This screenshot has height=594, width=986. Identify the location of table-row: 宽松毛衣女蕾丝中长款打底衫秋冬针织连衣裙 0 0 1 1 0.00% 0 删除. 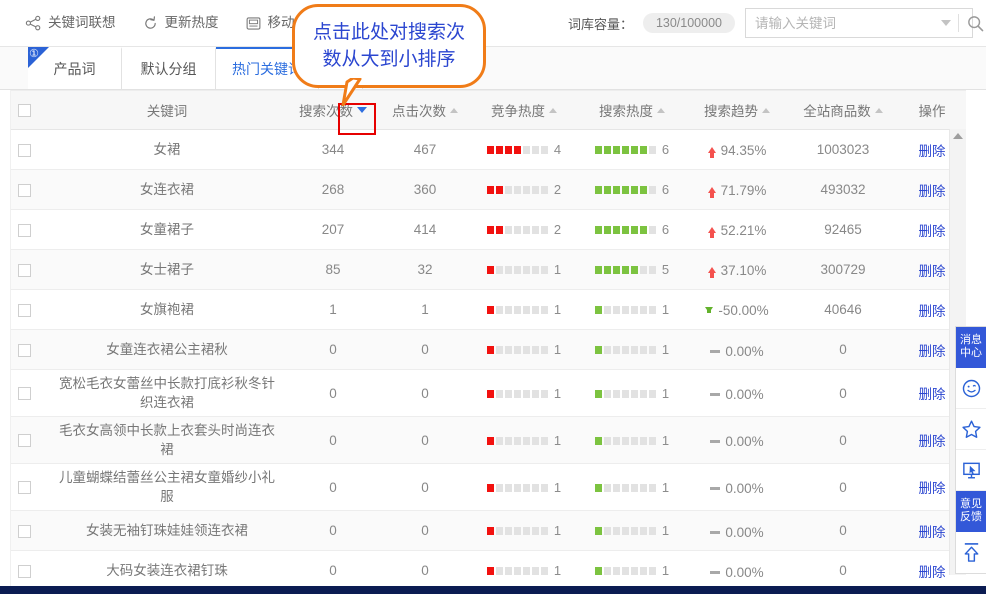
(483, 393).